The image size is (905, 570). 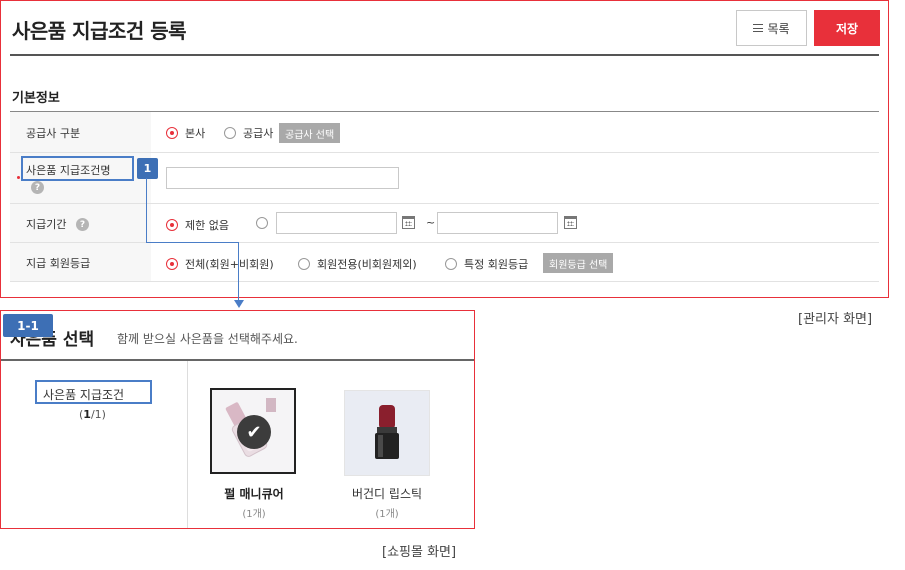 What do you see at coordinates (758, 28) in the screenshot?
I see `list-icon` at bounding box center [758, 28].